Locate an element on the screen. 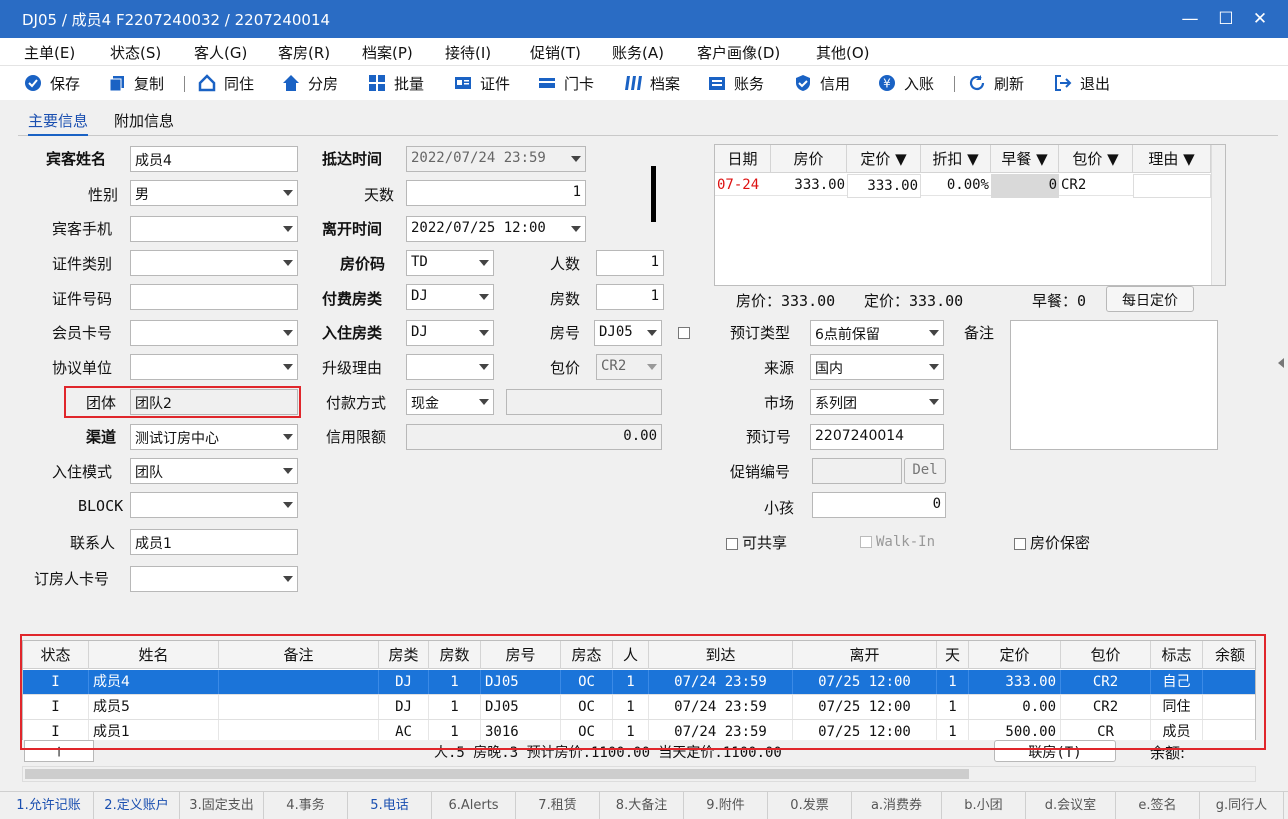  rate-col-discount: 折扣 ▼ is located at coordinates (956, 159).